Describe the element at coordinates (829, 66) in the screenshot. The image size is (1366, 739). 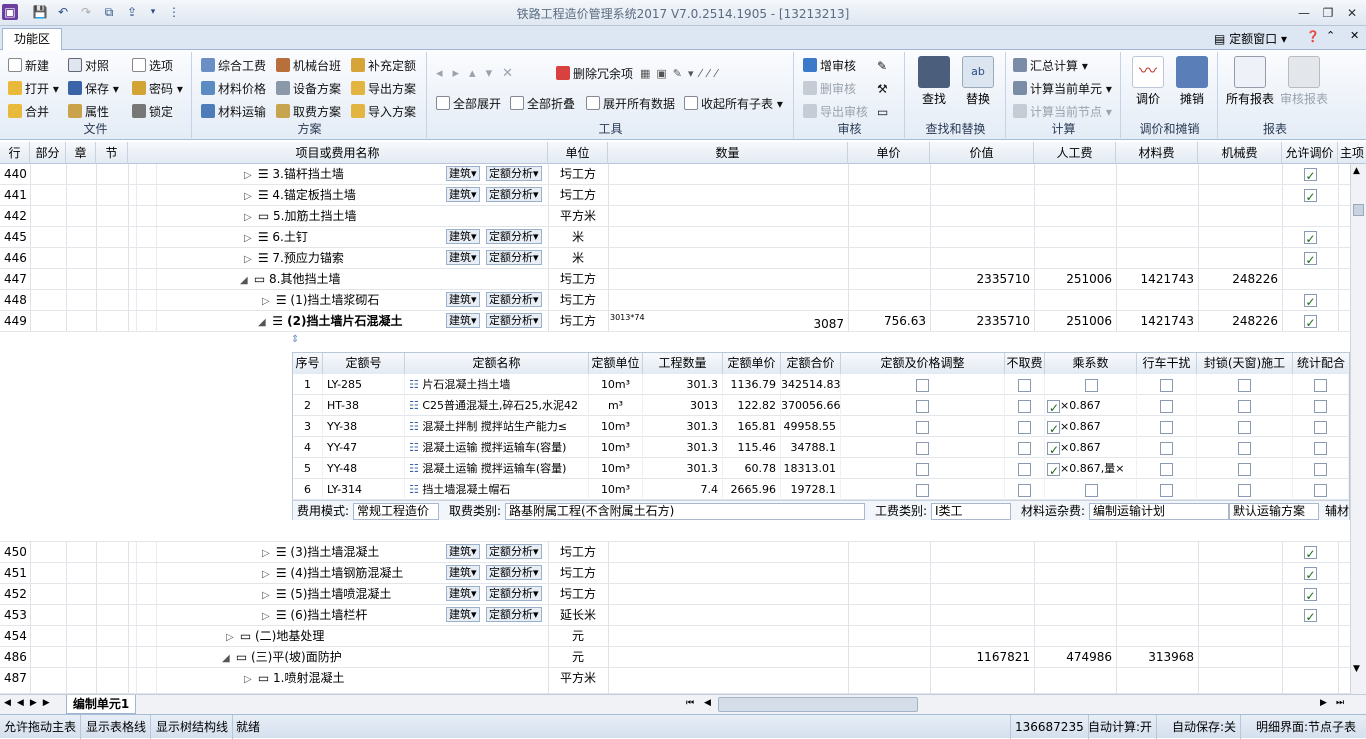
I see `add-audit-button: 增审核` at that location.